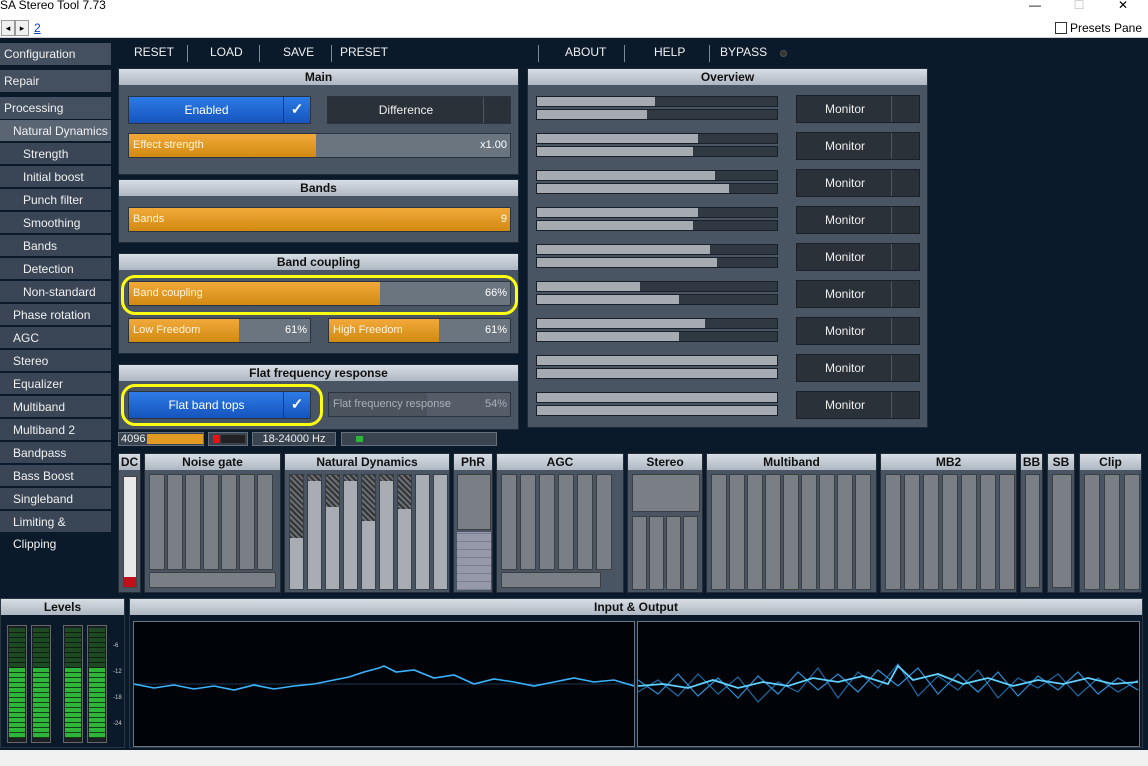  Describe the element at coordinates (1110, 462) in the screenshot. I see `module-title: Clip` at that location.